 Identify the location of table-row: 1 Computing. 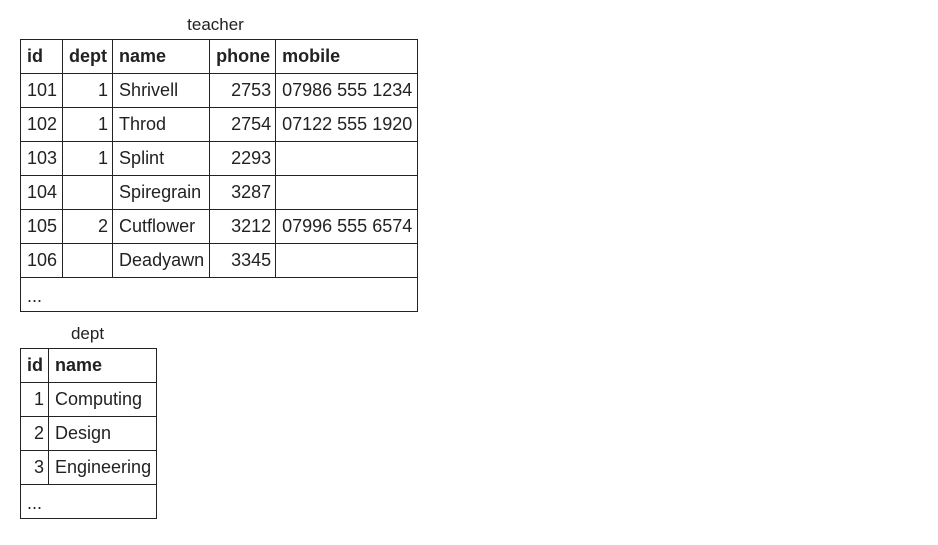
(89, 399).